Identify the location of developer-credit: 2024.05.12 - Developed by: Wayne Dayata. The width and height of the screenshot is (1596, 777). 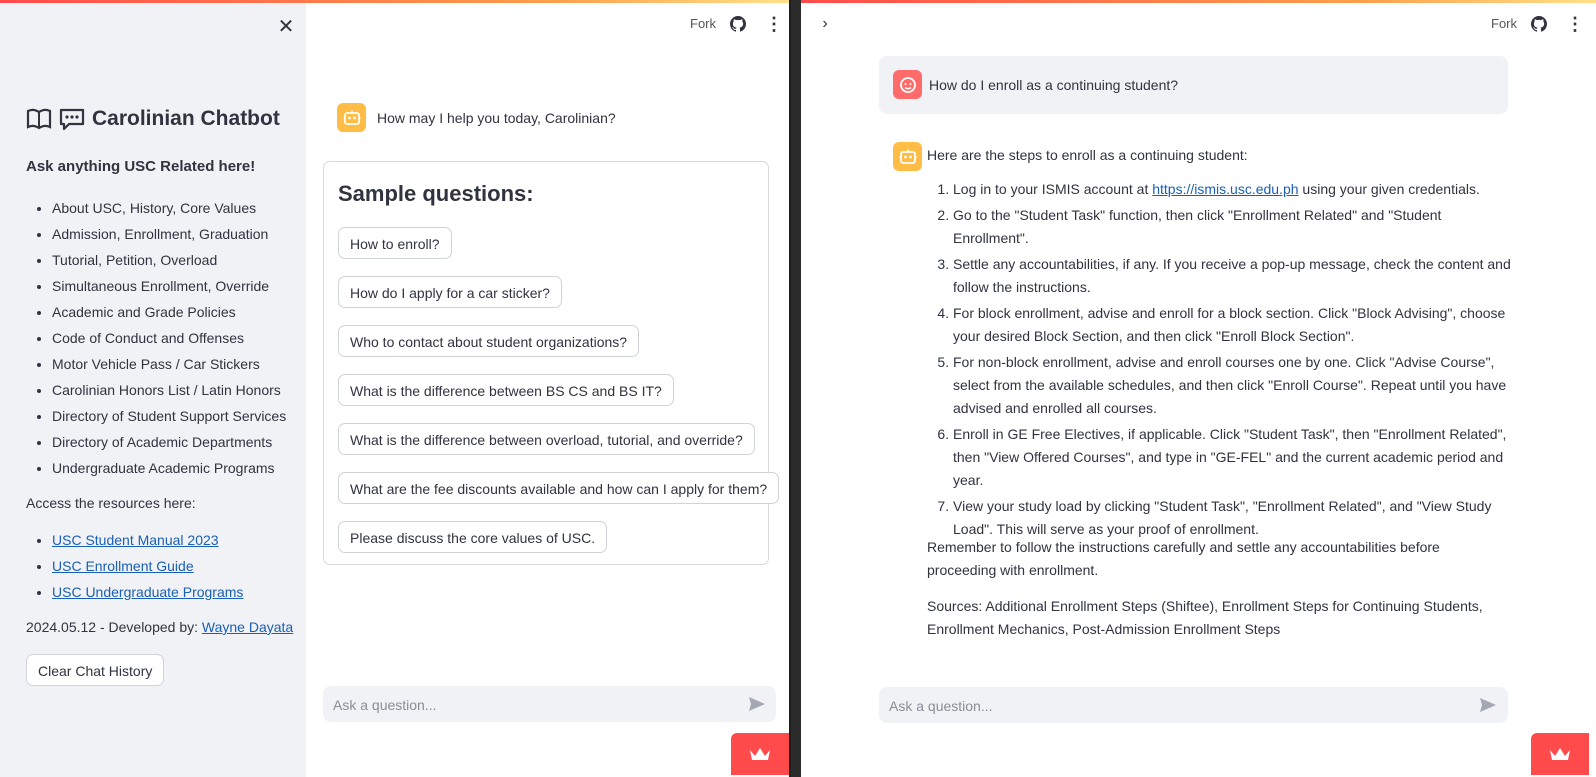
(159, 627).